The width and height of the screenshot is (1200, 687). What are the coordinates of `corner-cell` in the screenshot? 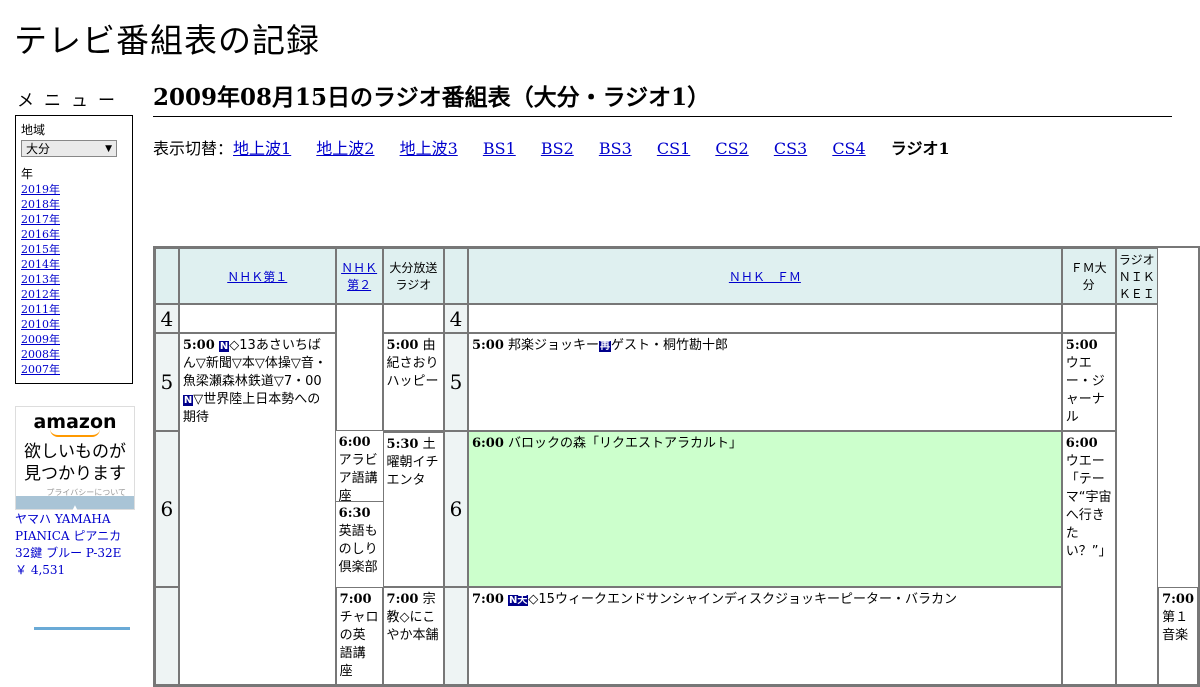 It's located at (167, 276).